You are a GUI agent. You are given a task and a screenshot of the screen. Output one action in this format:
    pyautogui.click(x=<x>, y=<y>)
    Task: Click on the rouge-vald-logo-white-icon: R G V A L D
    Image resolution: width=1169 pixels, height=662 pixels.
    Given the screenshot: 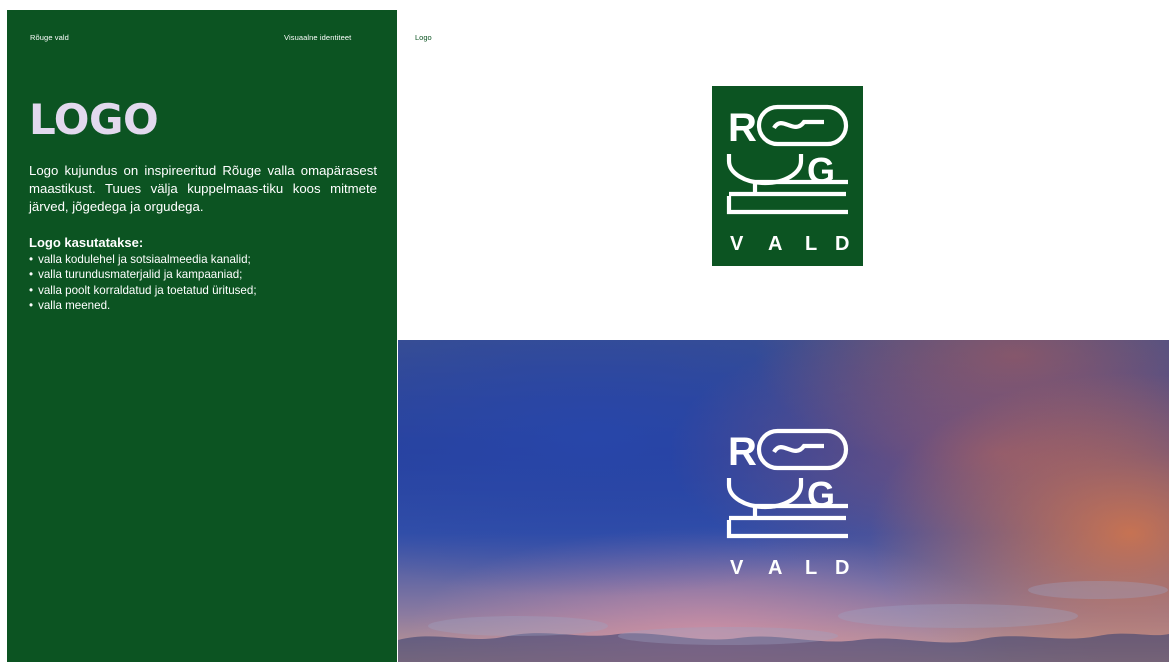 What is the action you would take?
    pyautogui.click(x=787, y=503)
    